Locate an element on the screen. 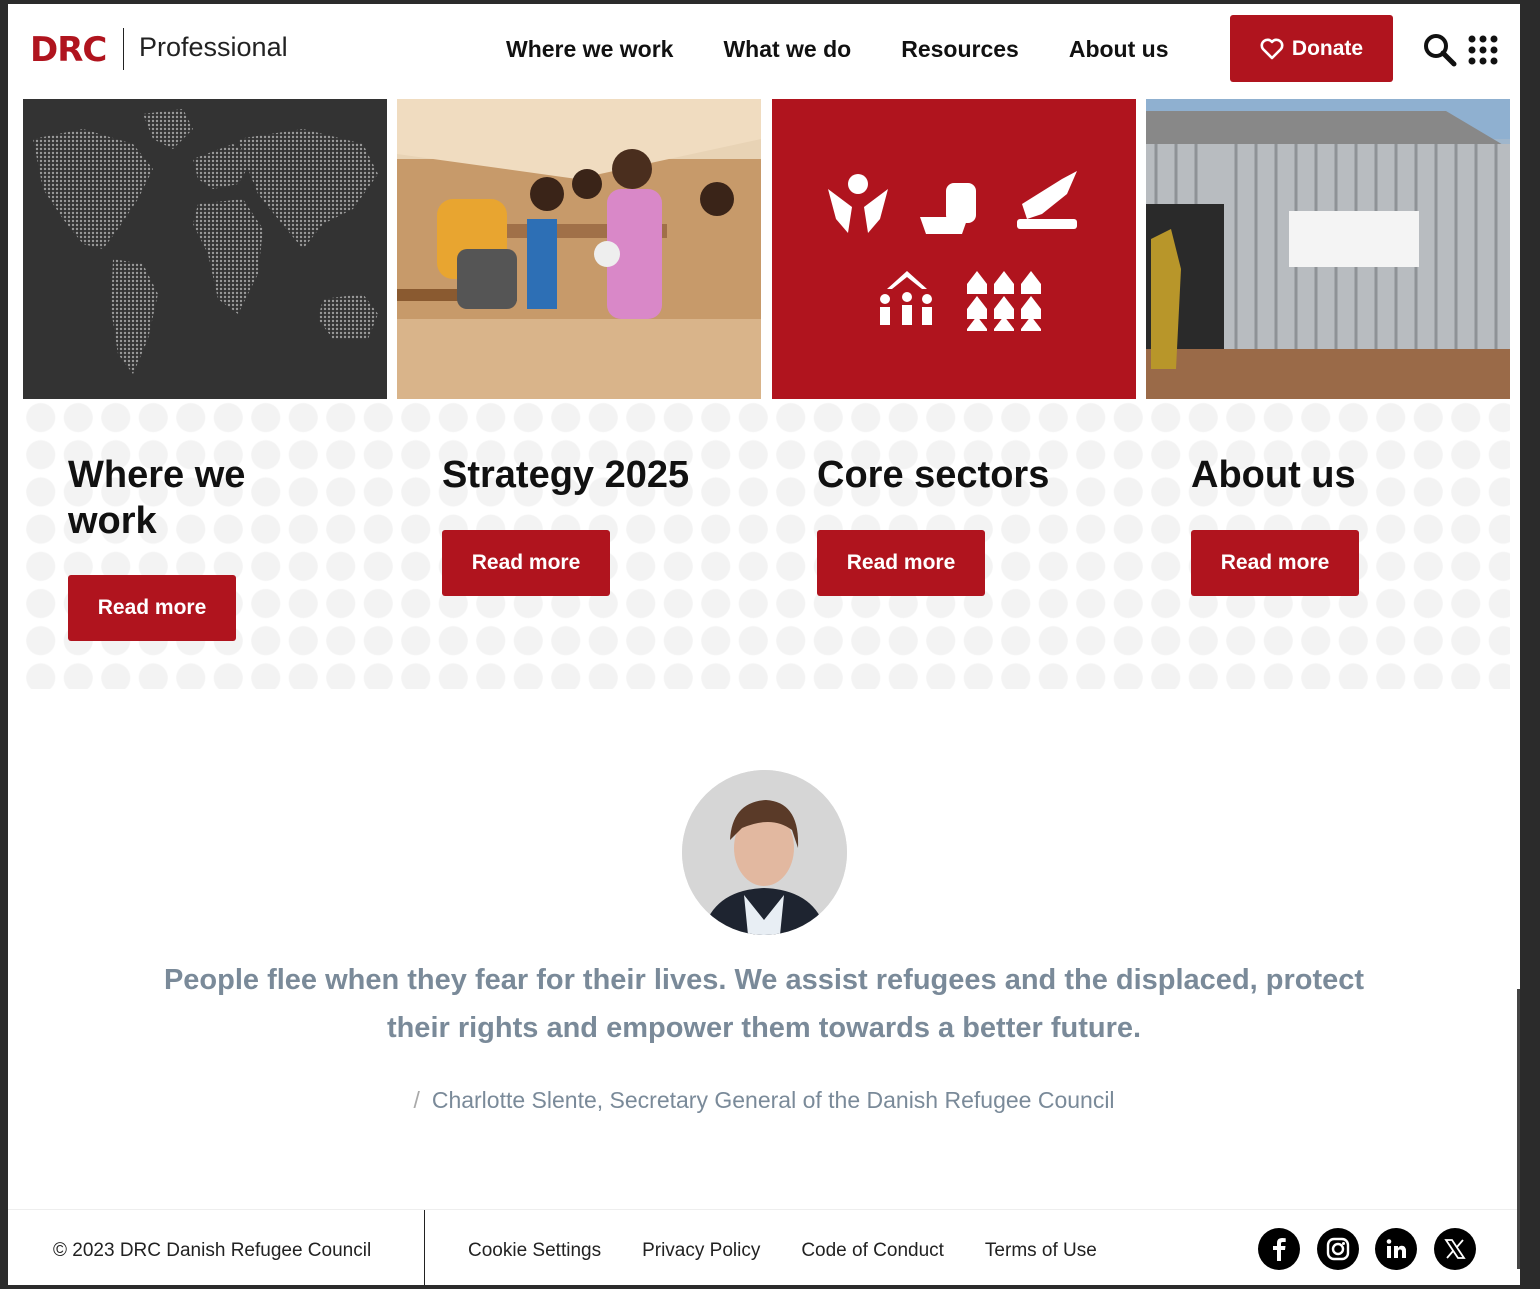  donate-button: Donate is located at coordinates (1311, 48).